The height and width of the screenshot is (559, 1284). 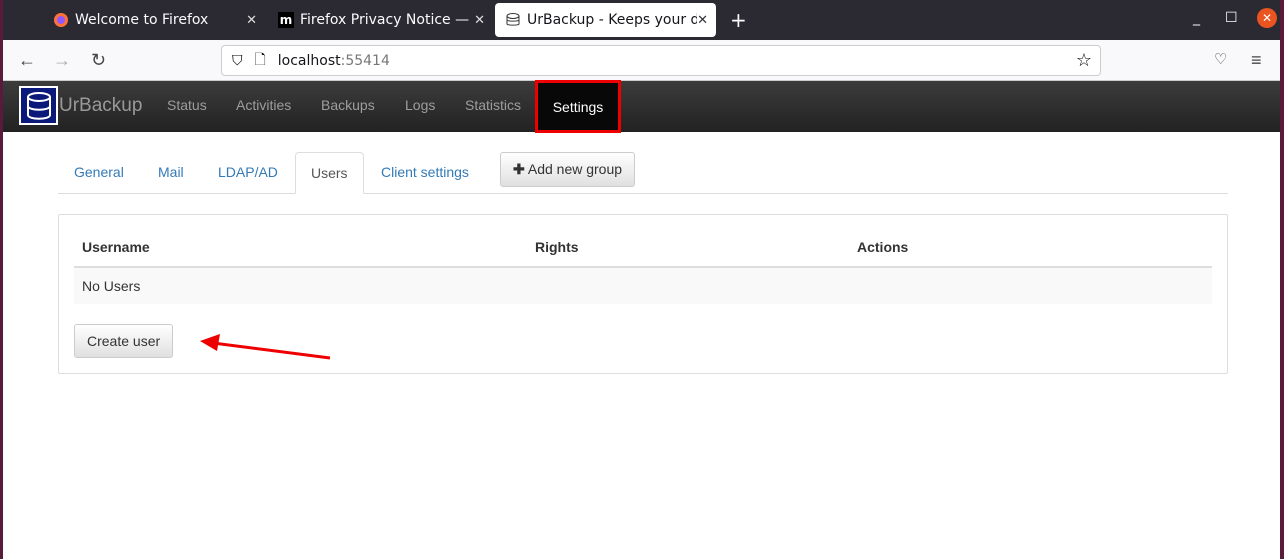 I want to click on nav-status: Status, so click(x=187, y=105).